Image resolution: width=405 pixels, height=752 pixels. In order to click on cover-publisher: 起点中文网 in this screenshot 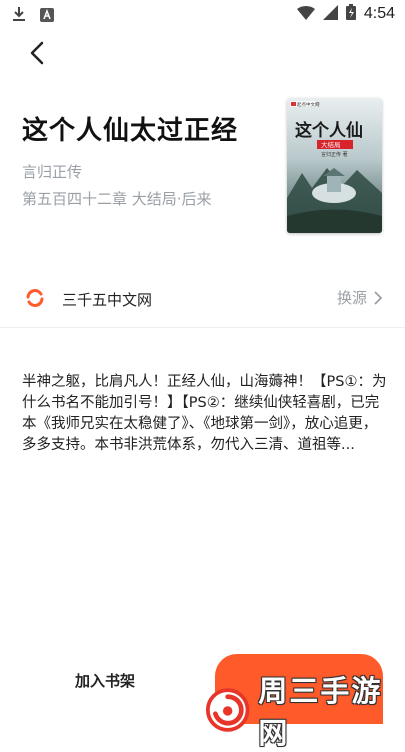, I will do `click(308, 104)`.